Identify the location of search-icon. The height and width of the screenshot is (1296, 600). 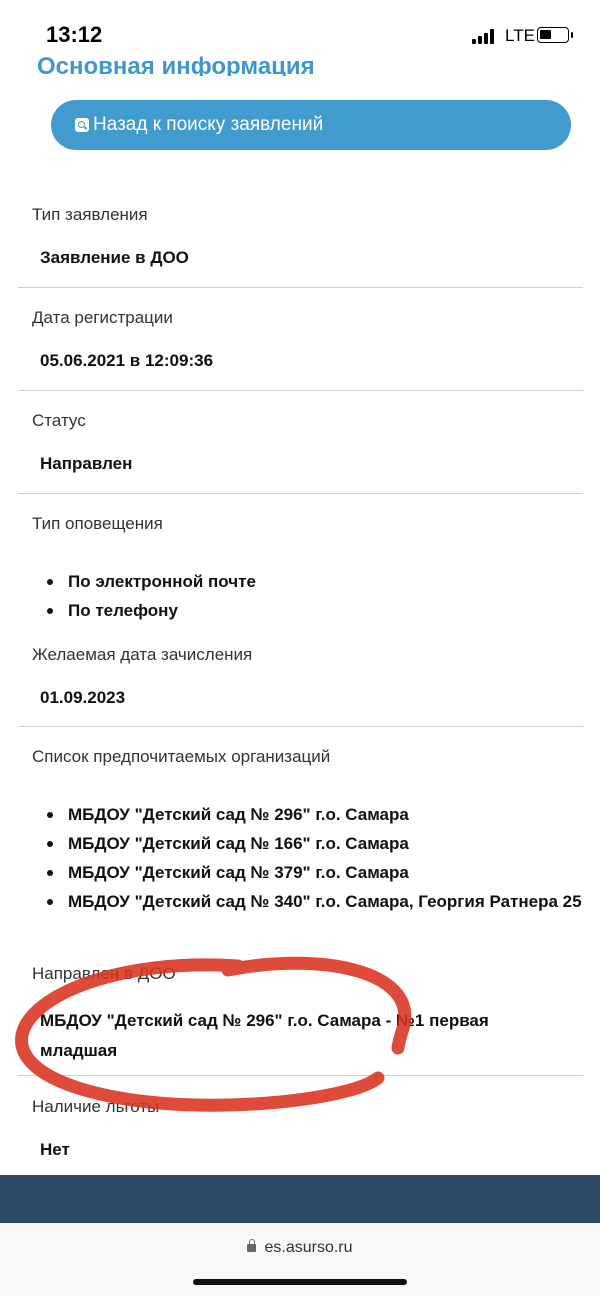
(82, 125).